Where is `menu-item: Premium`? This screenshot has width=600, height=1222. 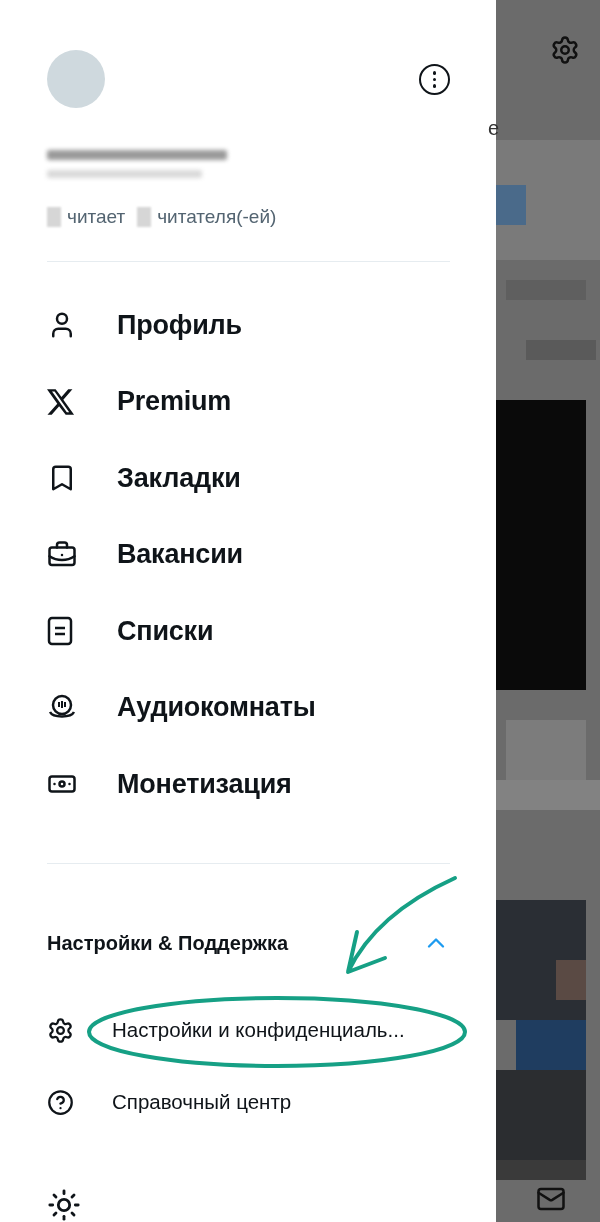
menu-item: Premium is located at coordinates (248, 401).